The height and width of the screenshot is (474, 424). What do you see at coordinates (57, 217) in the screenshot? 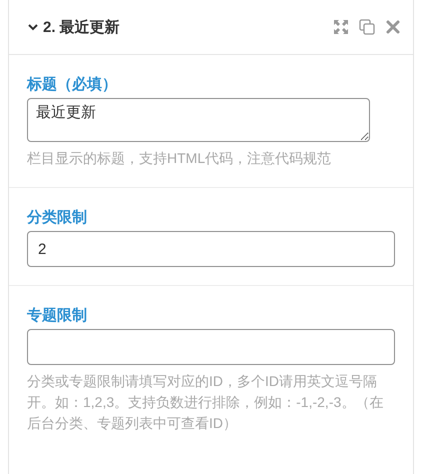
I see `field-label: 分类限制` at bounding box center [57, 217].